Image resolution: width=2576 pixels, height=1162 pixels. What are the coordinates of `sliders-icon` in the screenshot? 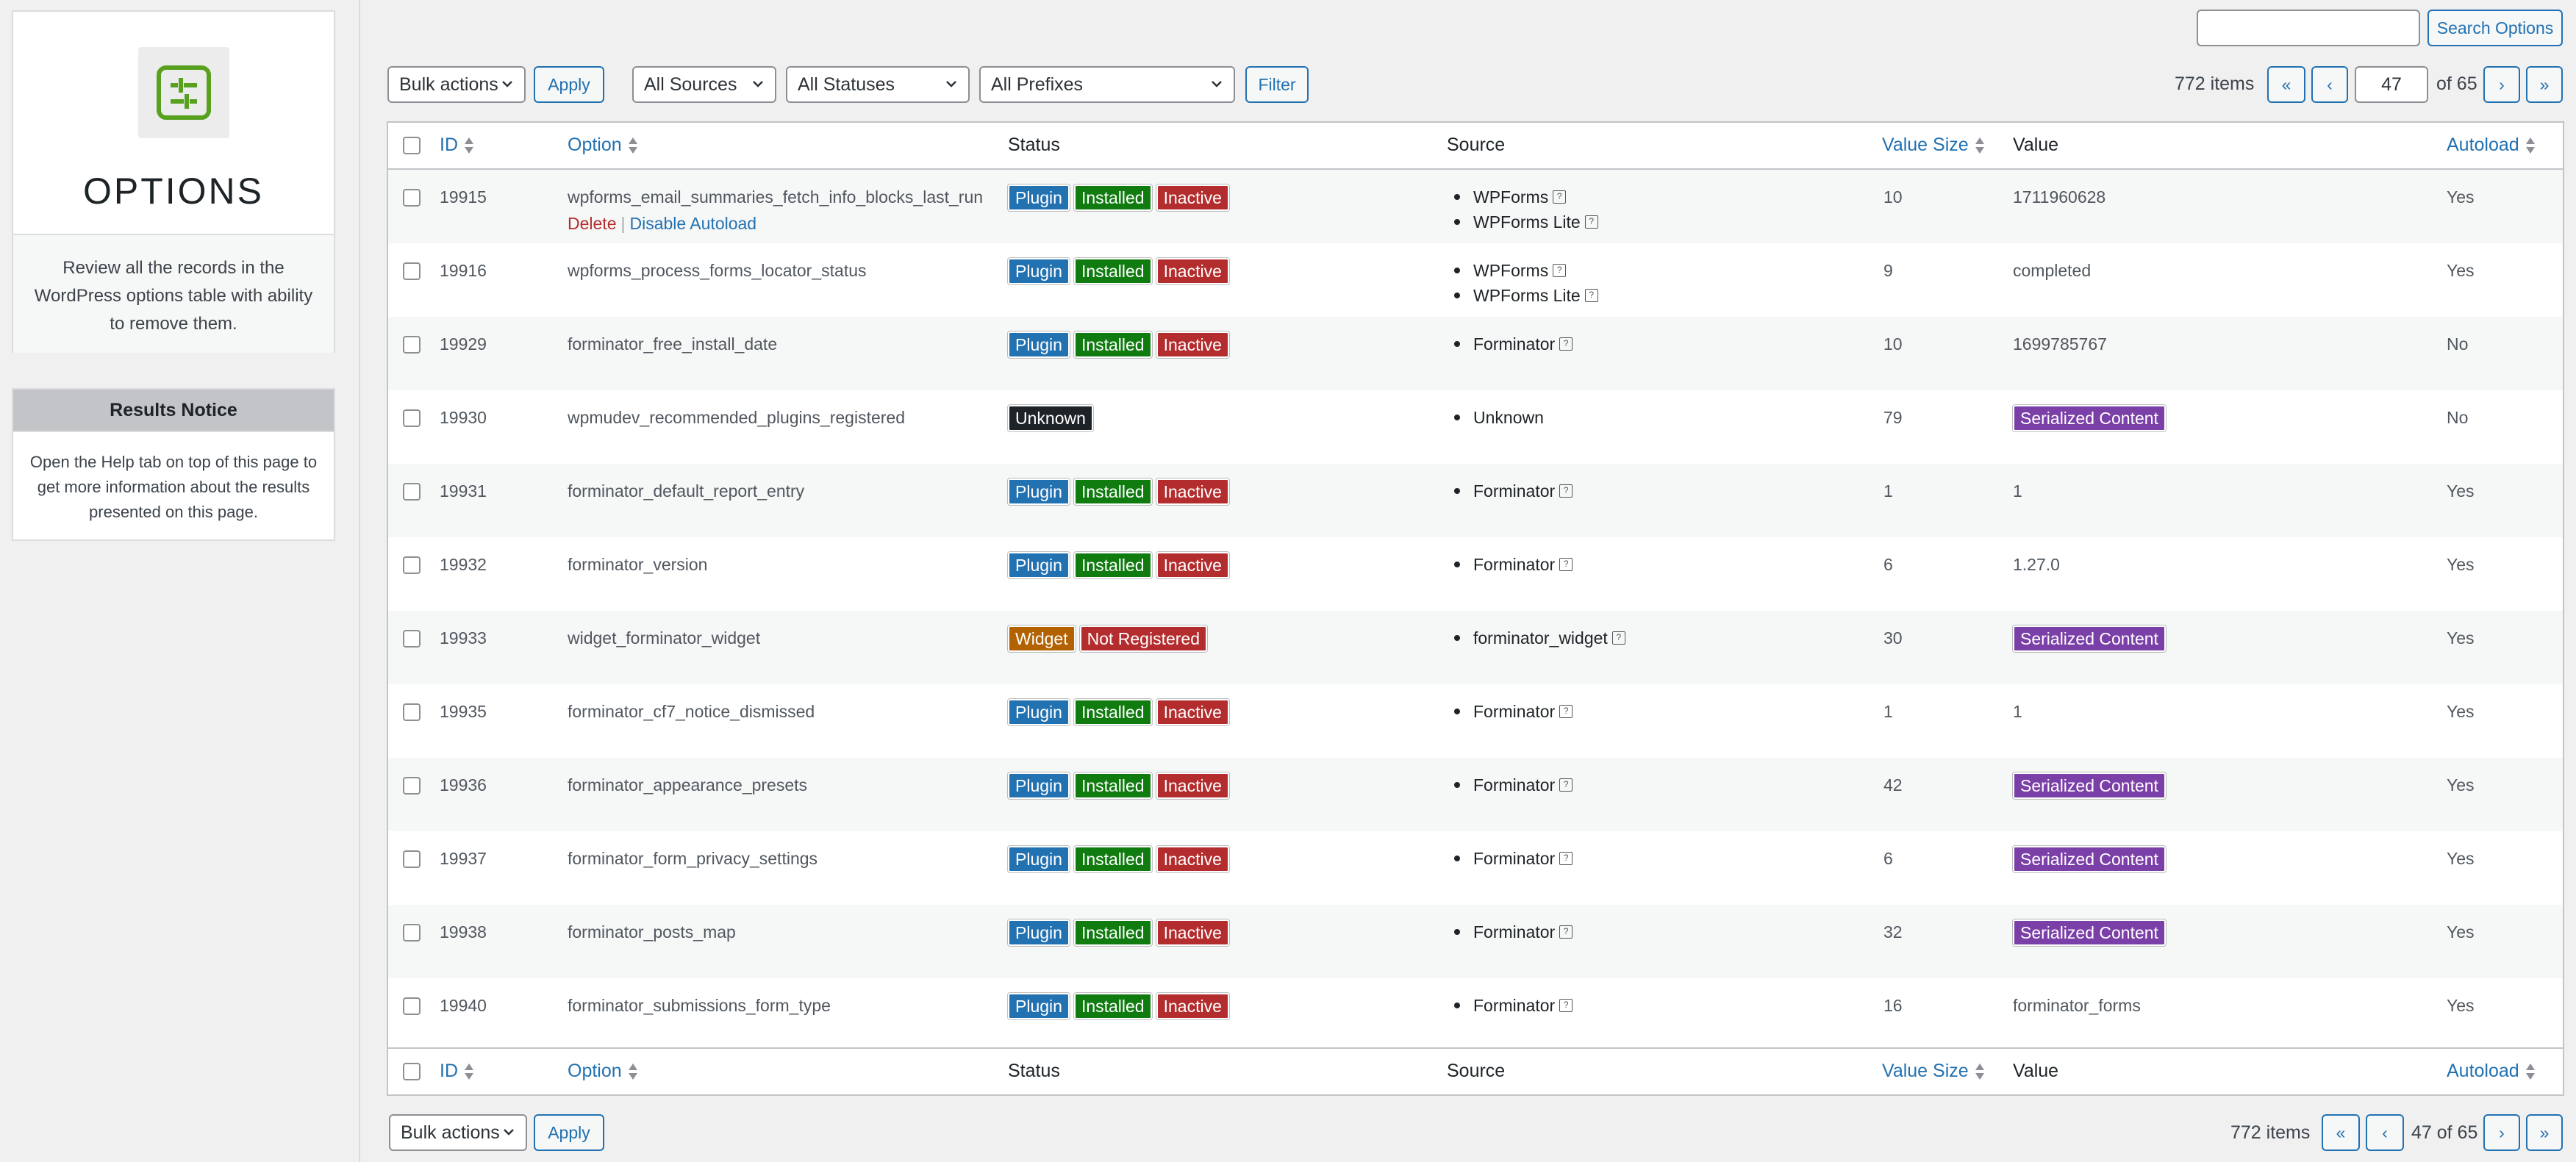 It's located at (183, 92).